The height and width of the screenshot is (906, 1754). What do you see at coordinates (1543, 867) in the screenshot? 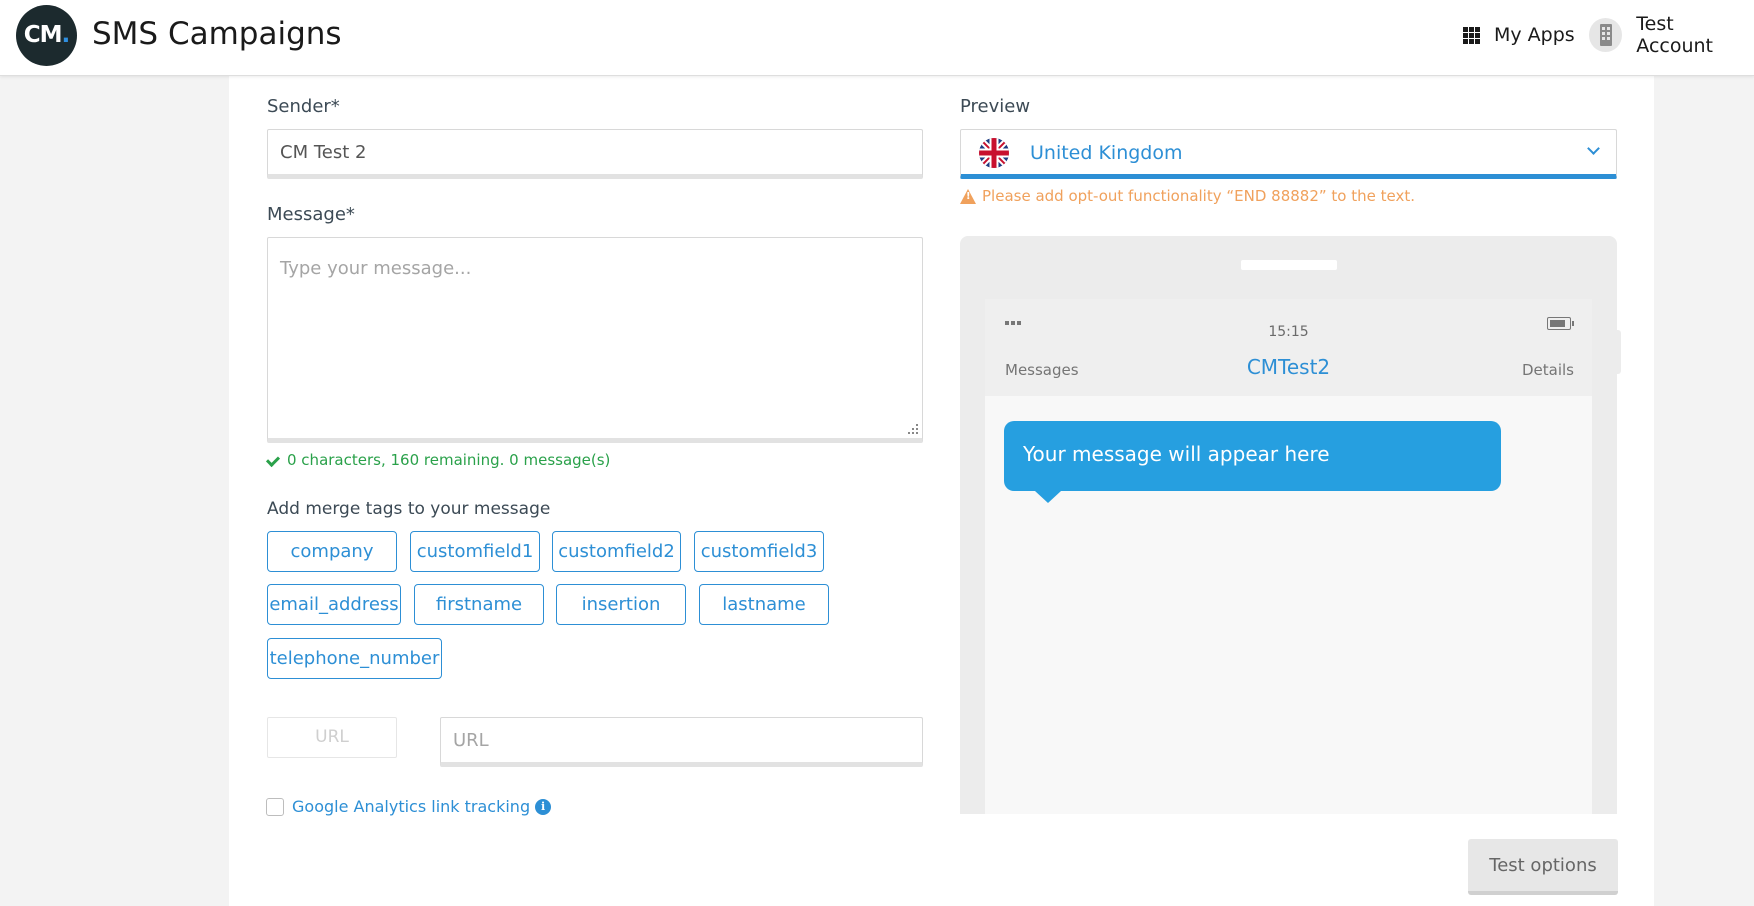
I see `test-options-button: Test options` at bounding box center [1543, 867].